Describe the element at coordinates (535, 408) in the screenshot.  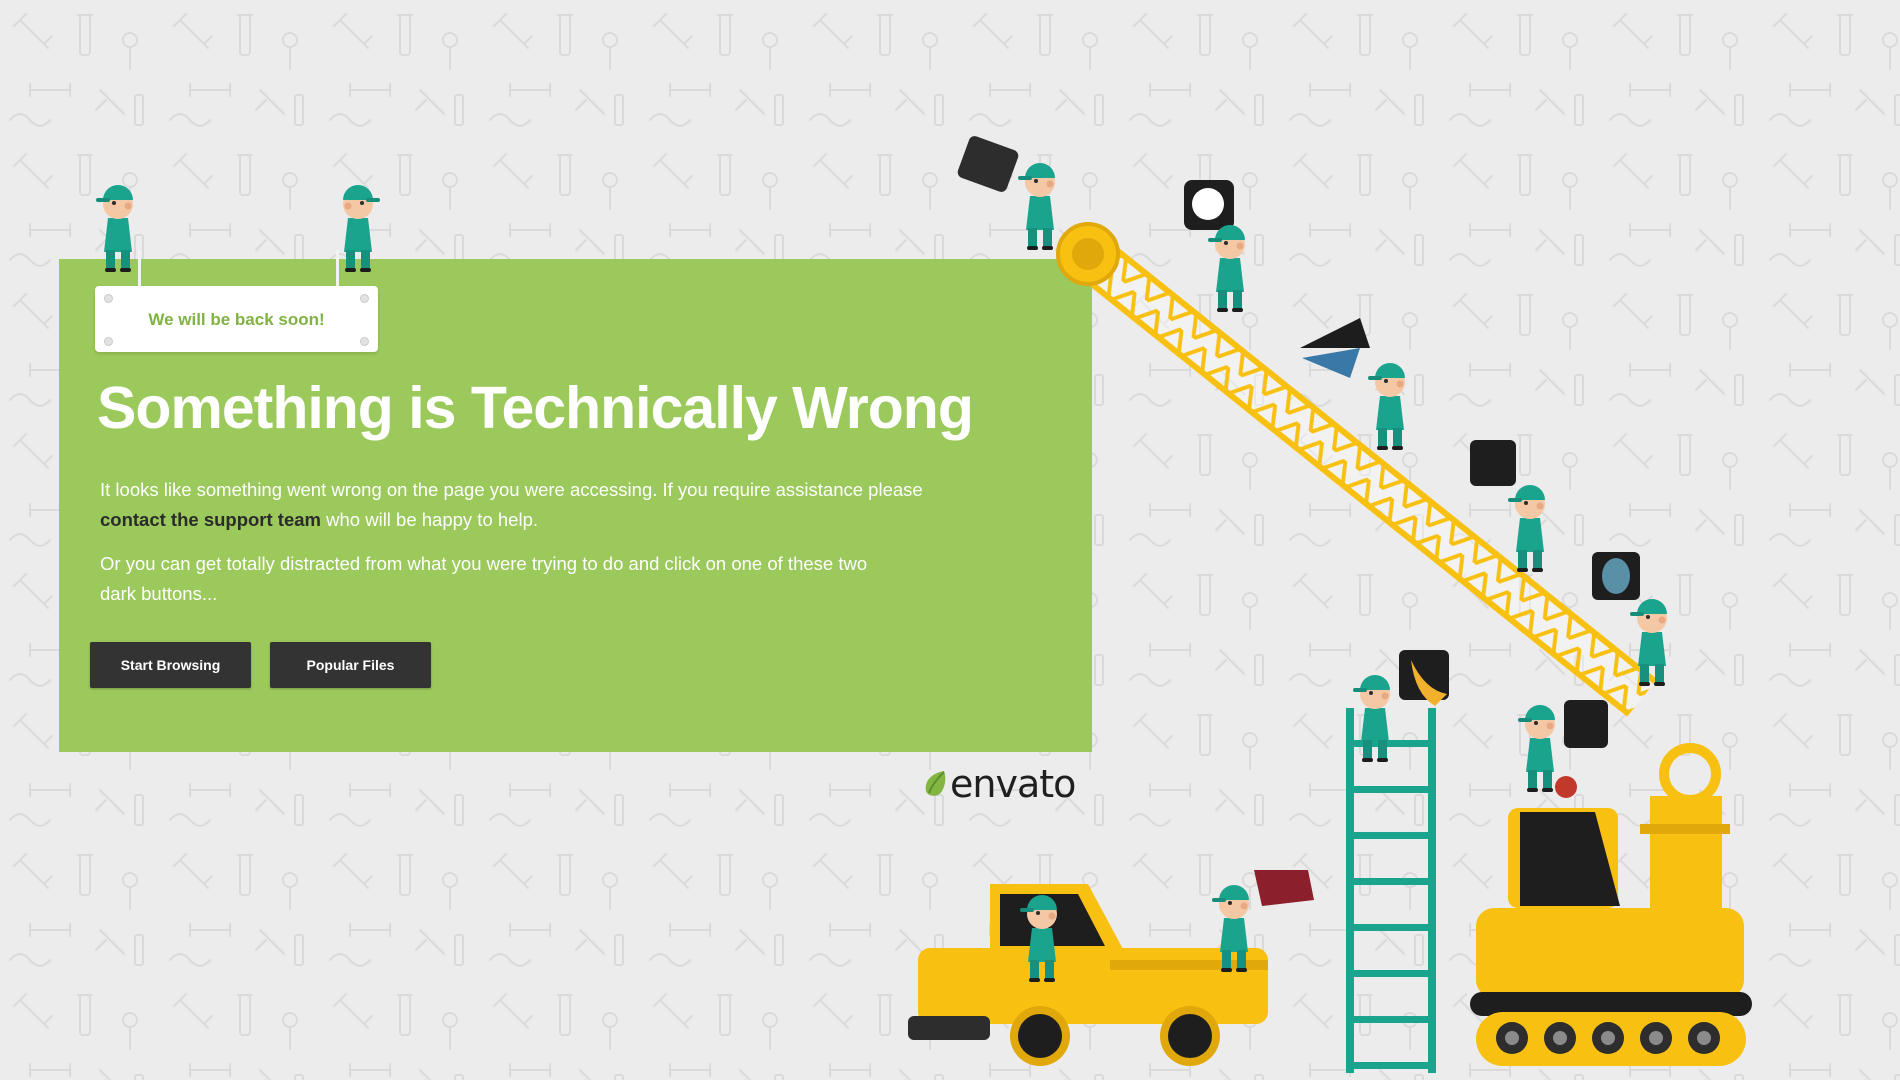
I see `page-title: Something is Technically Wrong` at that location.